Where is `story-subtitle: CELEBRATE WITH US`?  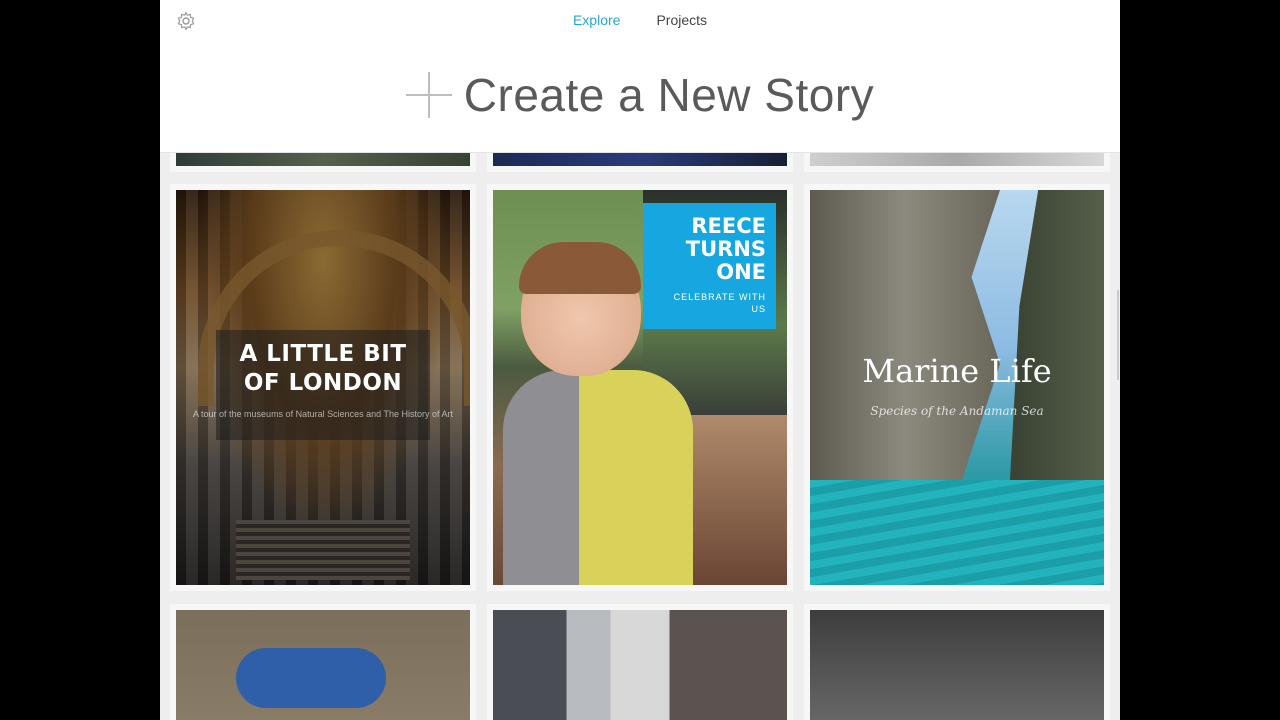 story-subtitle: CELEBRATE WITH US is located at coordinates (719, 303).